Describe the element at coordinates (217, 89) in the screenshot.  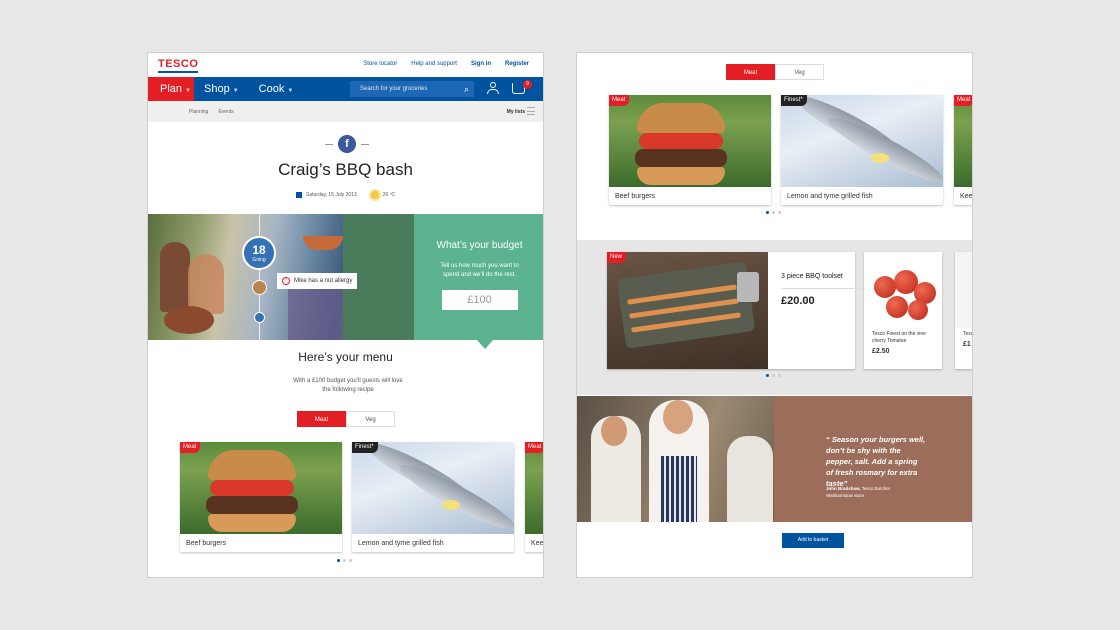
I see `nav-shop-label: Shop` at that location.